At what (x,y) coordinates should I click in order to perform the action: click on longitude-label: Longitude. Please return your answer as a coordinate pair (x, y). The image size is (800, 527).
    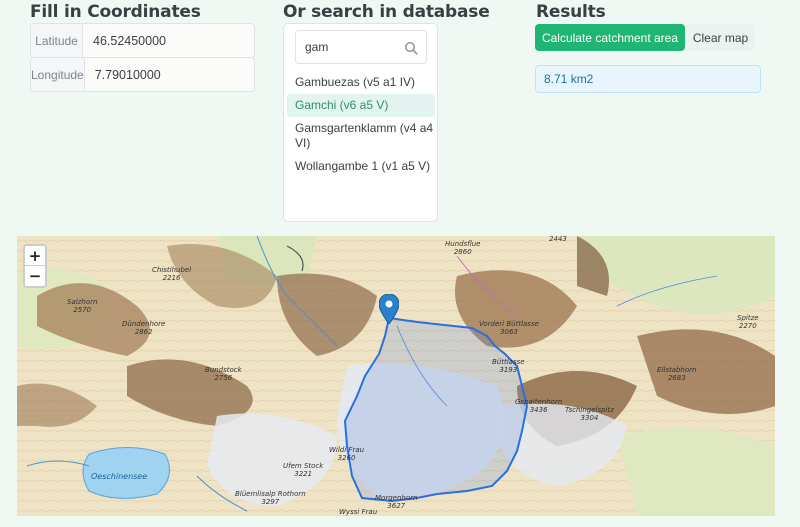
    Looking at the image, I should click on (58, 74).